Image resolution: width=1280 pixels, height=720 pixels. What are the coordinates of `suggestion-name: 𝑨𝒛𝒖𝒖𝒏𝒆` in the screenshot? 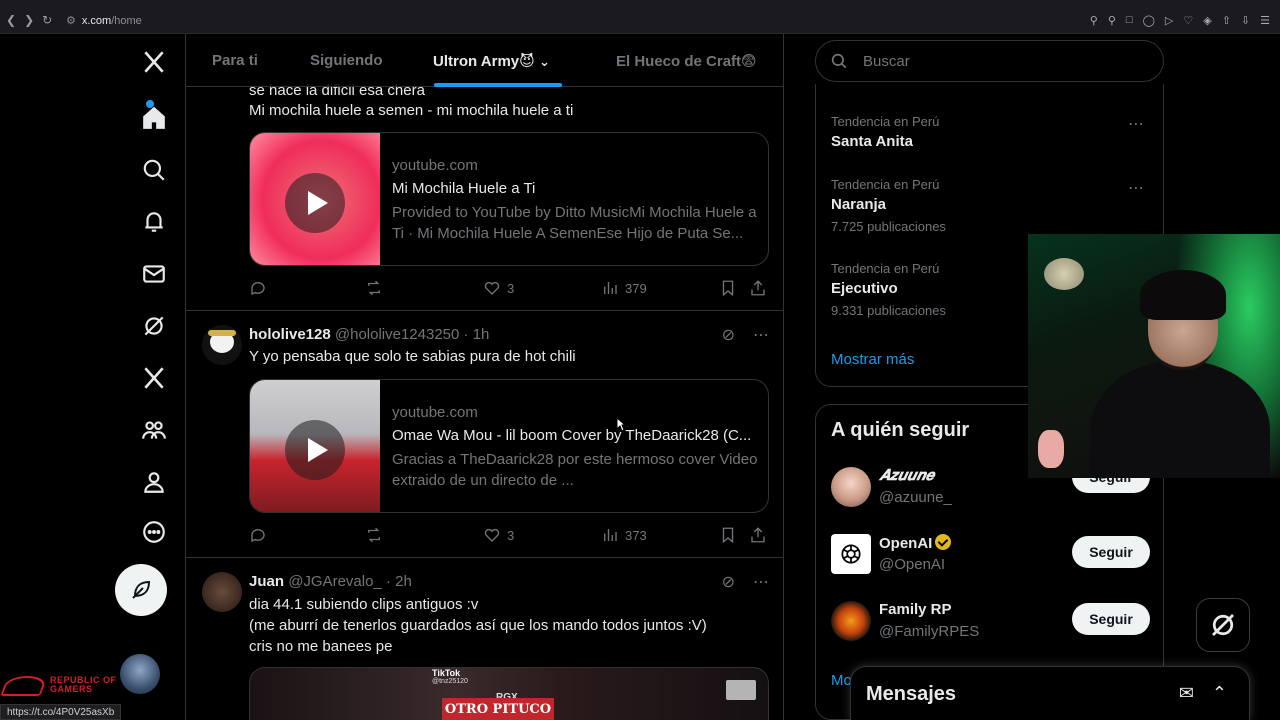 It's located at (907, 475).